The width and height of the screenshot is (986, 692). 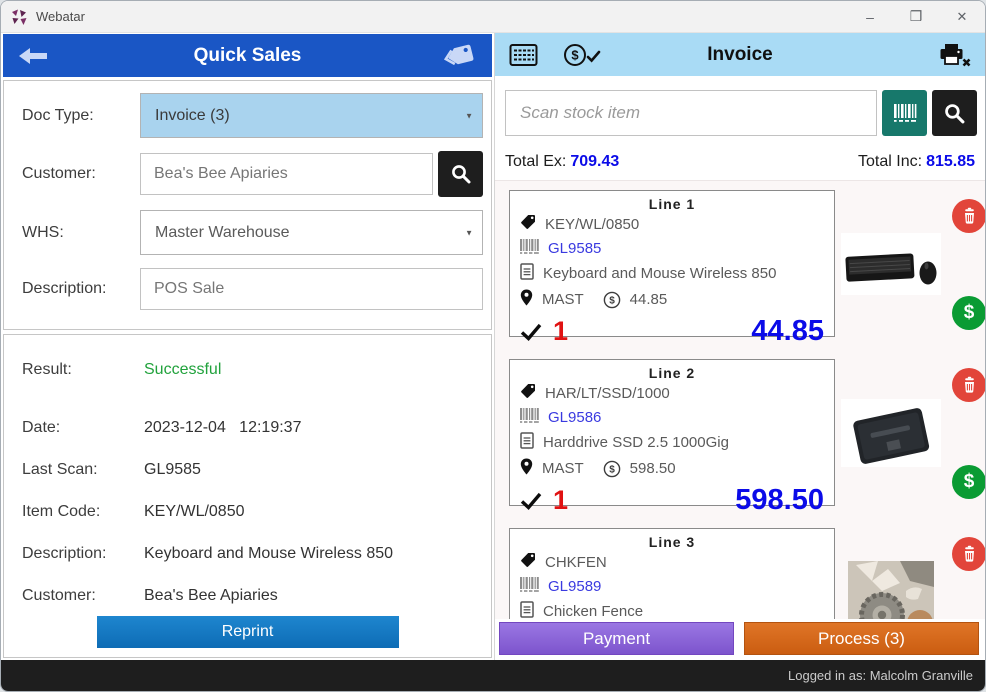 I want to click on whs-value: Master Warehouse, so click(x=222, y=232).